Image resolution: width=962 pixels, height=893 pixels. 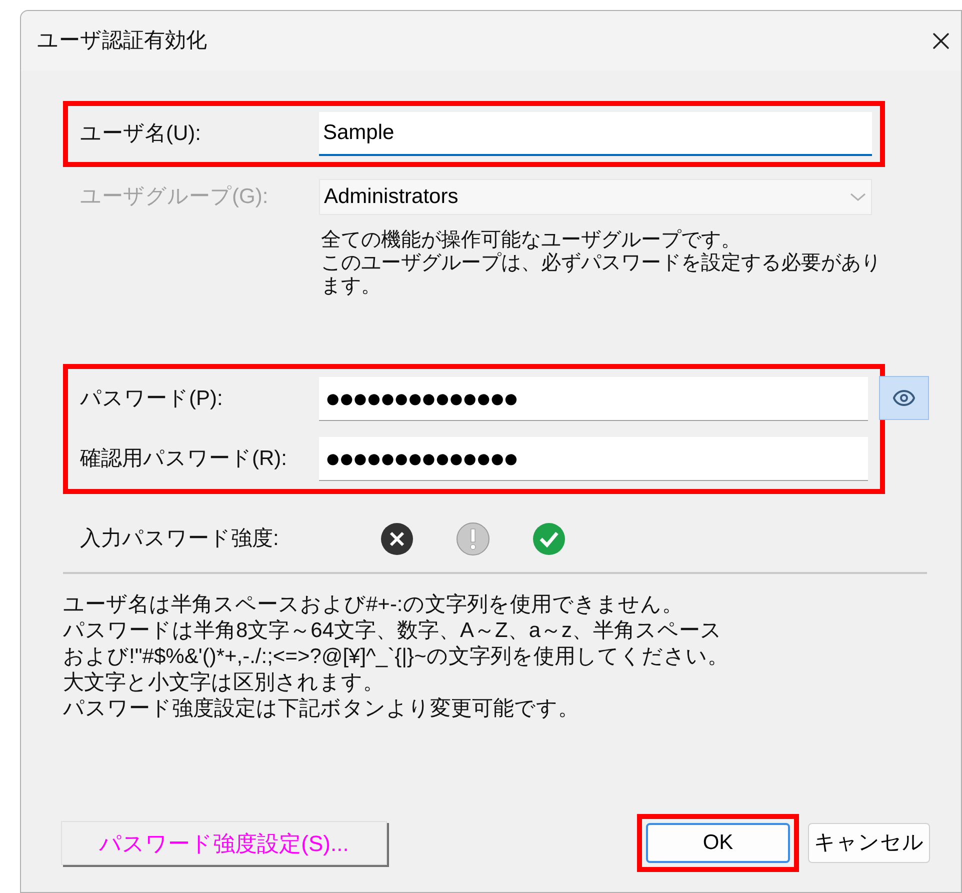 I want to click on description-line: 全ての機能が操作可能なユーザグループです。, so click(x=531, y=240).